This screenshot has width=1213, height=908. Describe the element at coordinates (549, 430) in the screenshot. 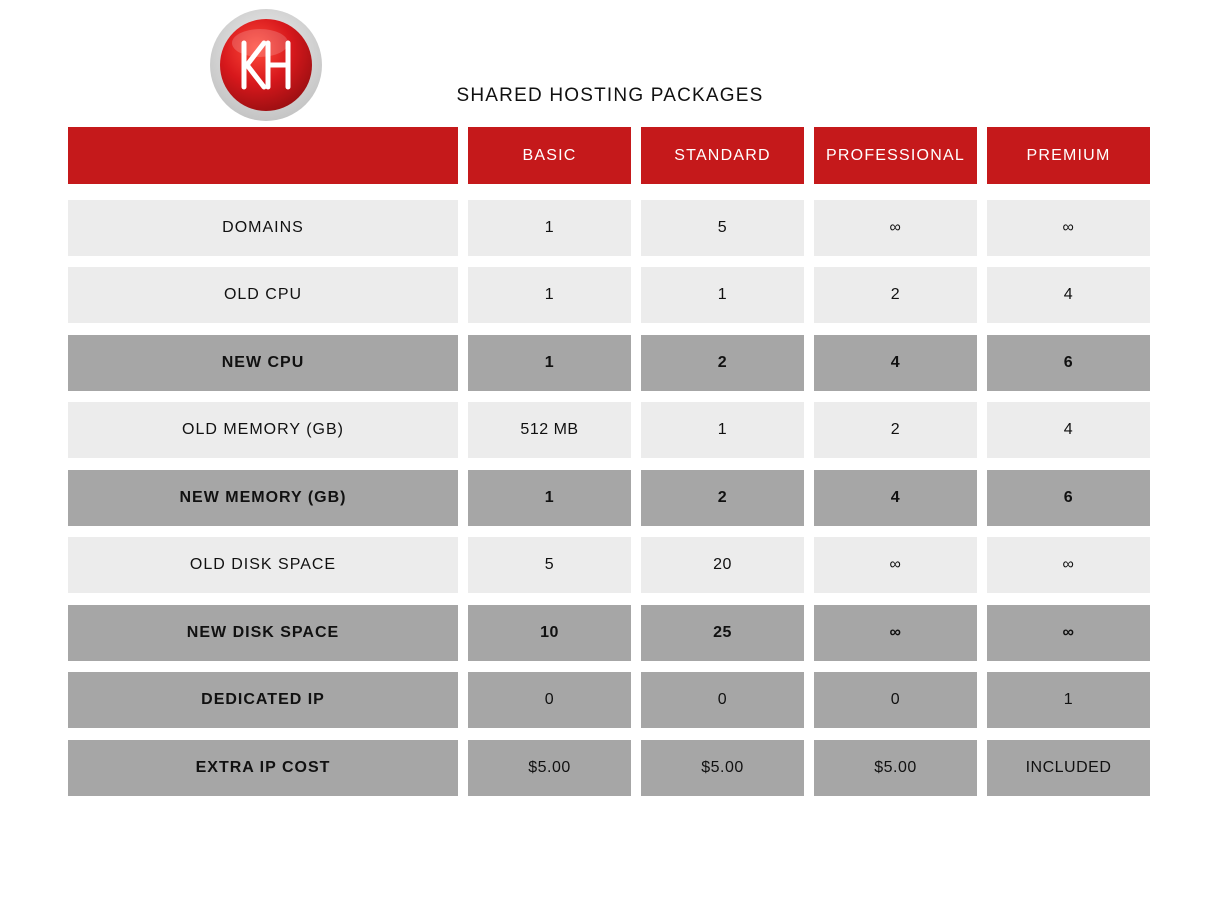

I see `table-cell: 512 MB` at that location.